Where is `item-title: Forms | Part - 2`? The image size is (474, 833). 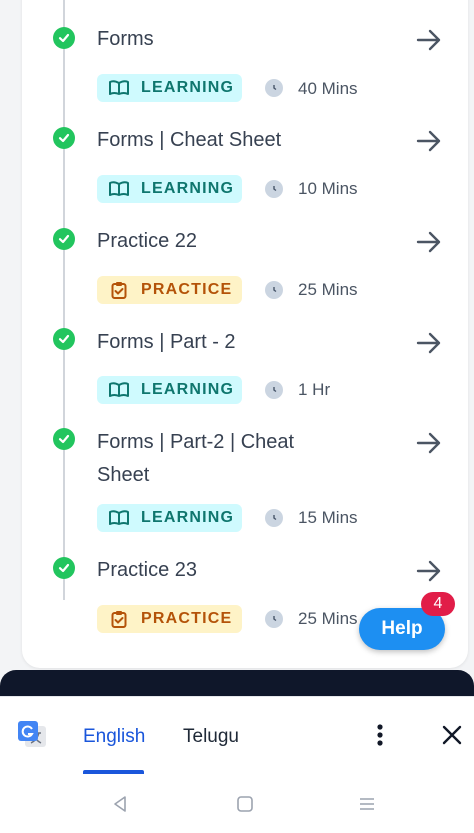
item-title: Forms | Part - 2 is located at coordinates (247, 342).